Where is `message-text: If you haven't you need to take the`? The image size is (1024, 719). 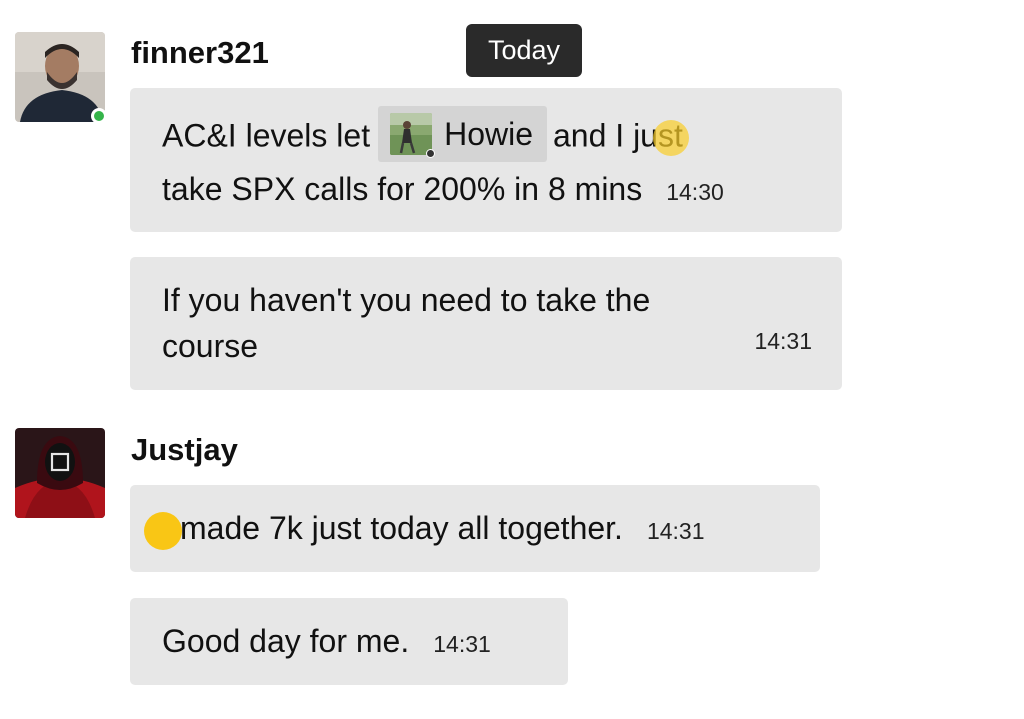 message-text: If you haven't you need to take the is located at coordinates (406, 300).